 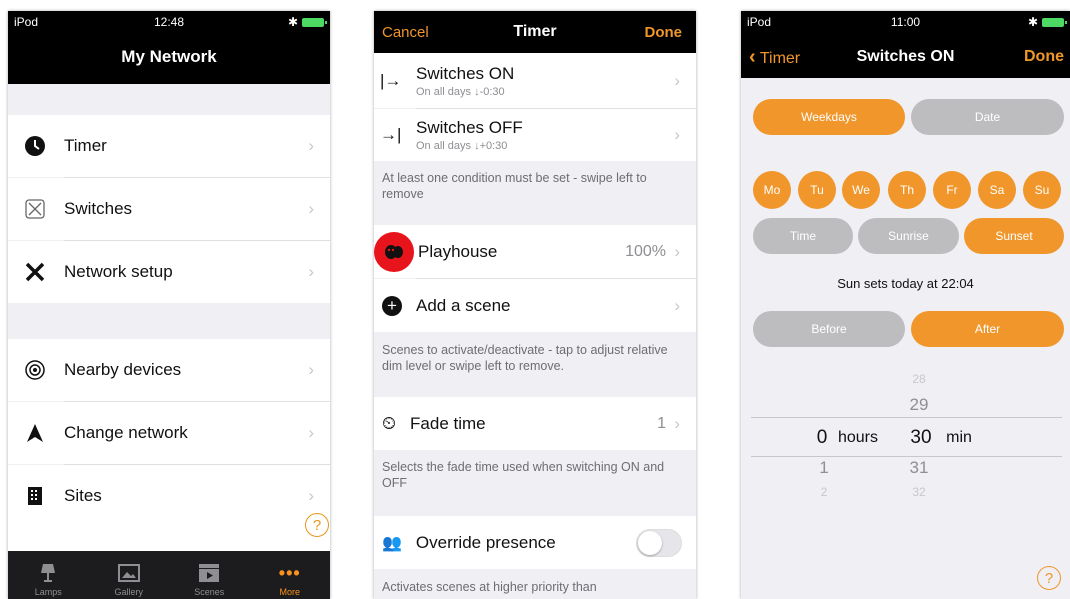 I want to click on picker-minute-option: 28, so click(x=919, y=379).